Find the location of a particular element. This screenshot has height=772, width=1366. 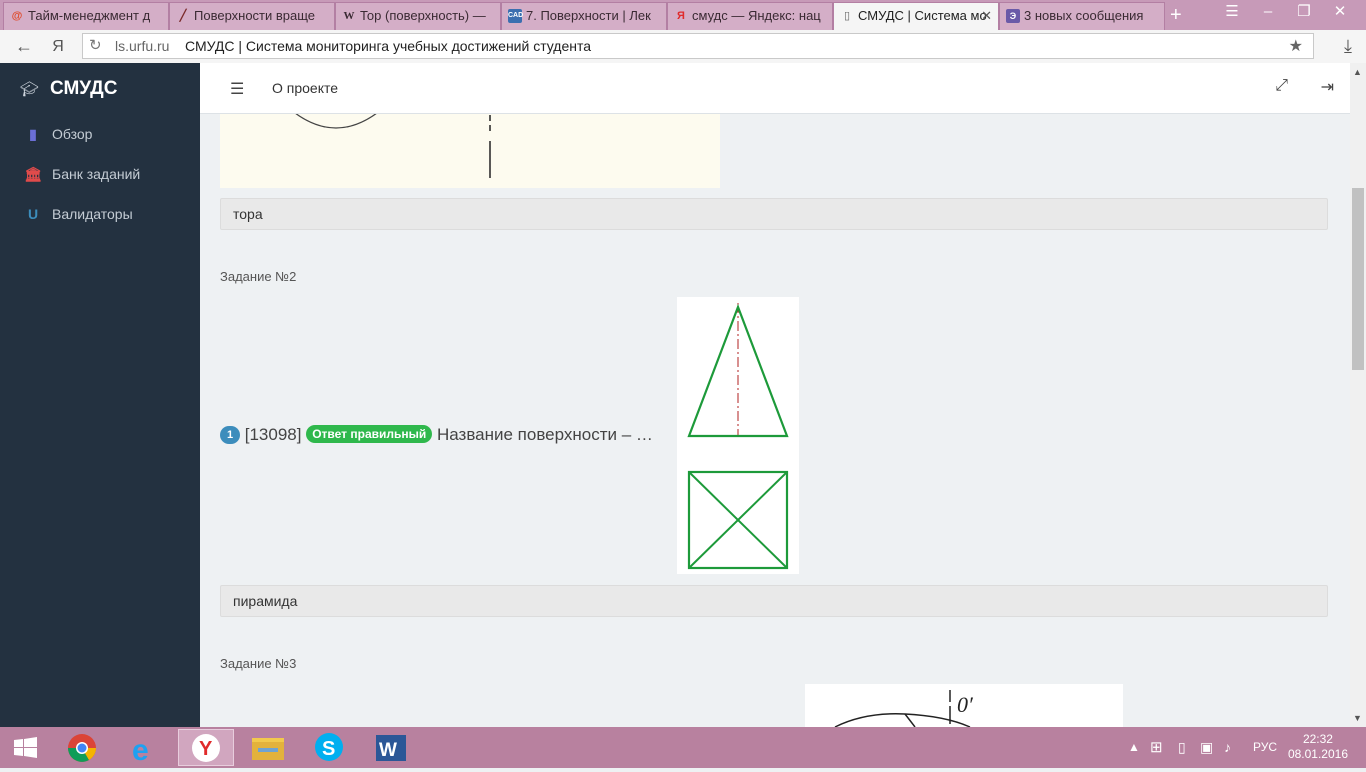

reload-icon: ↻ is located at coordinates (95, 45).